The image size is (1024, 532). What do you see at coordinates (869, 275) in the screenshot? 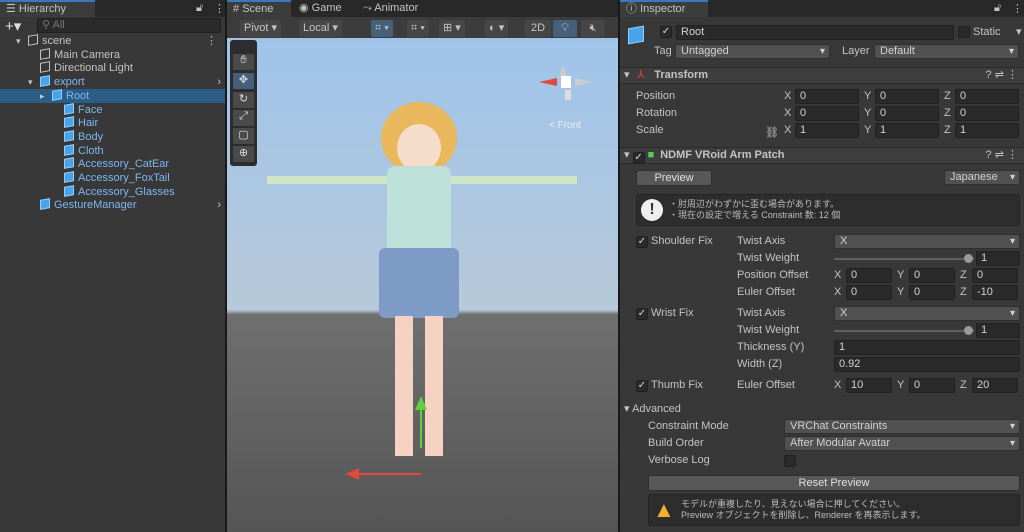
I see `shoulder-position-offset-x-field: 0` at bounding box center [869, 275].